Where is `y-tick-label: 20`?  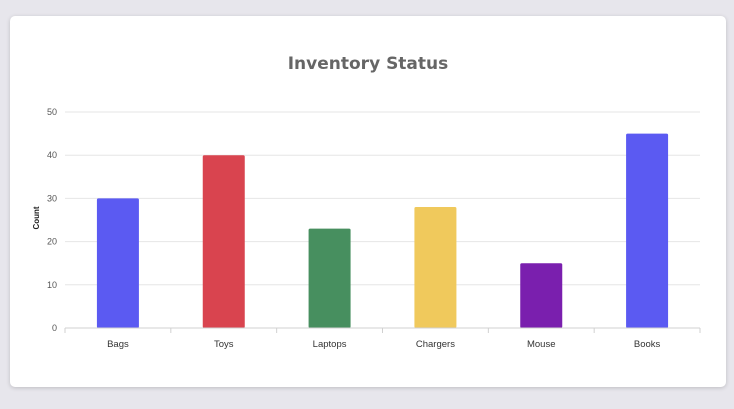
y-tick-label: 20 is located at coordinates (52, 242).